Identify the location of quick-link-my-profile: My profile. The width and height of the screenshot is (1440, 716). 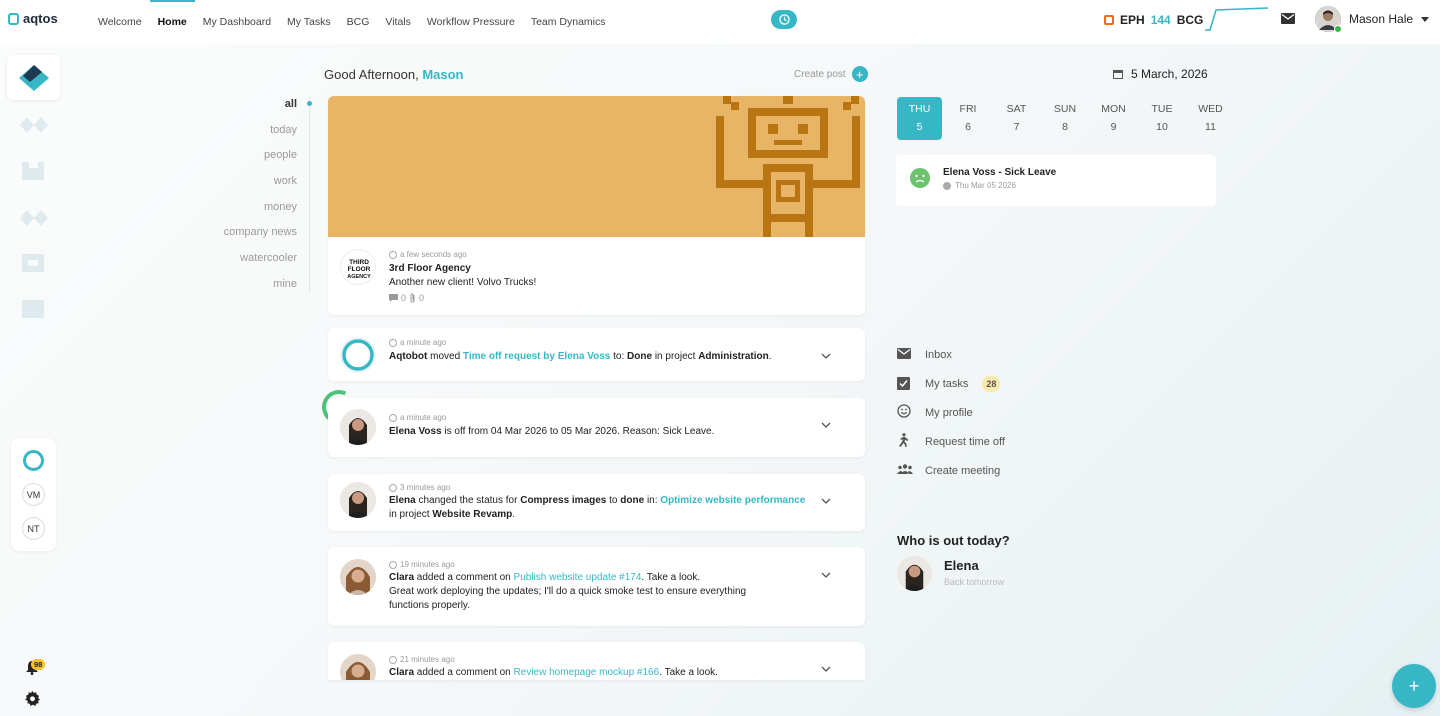
(951, 413).